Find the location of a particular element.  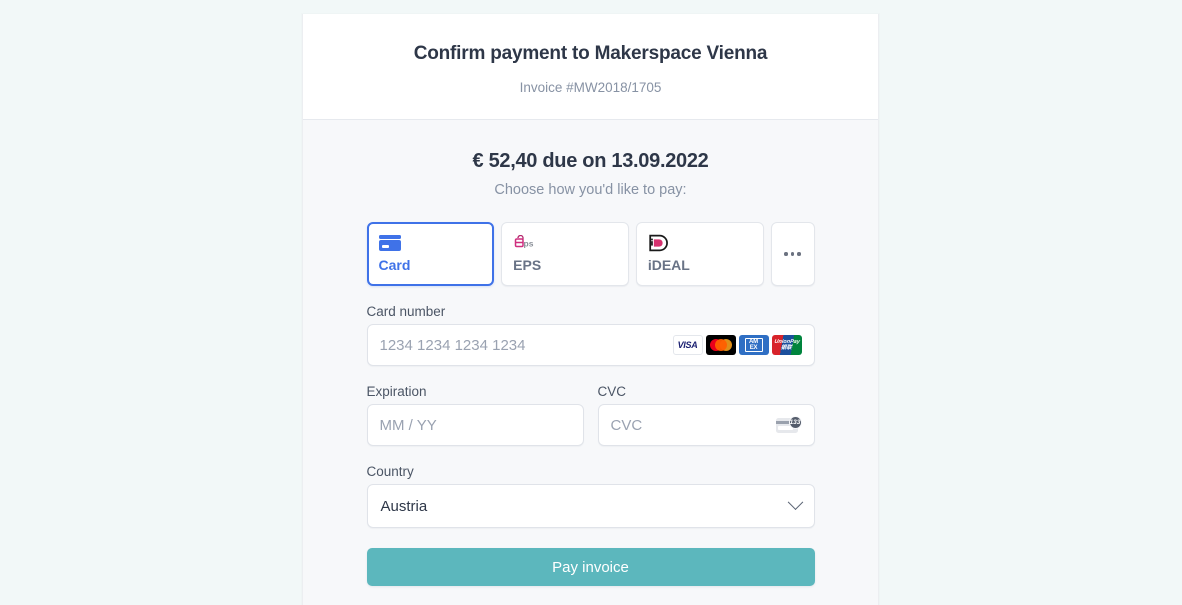

invoice-reference: Invoice #MW2018/1705 is located at coordinates (590, 87).